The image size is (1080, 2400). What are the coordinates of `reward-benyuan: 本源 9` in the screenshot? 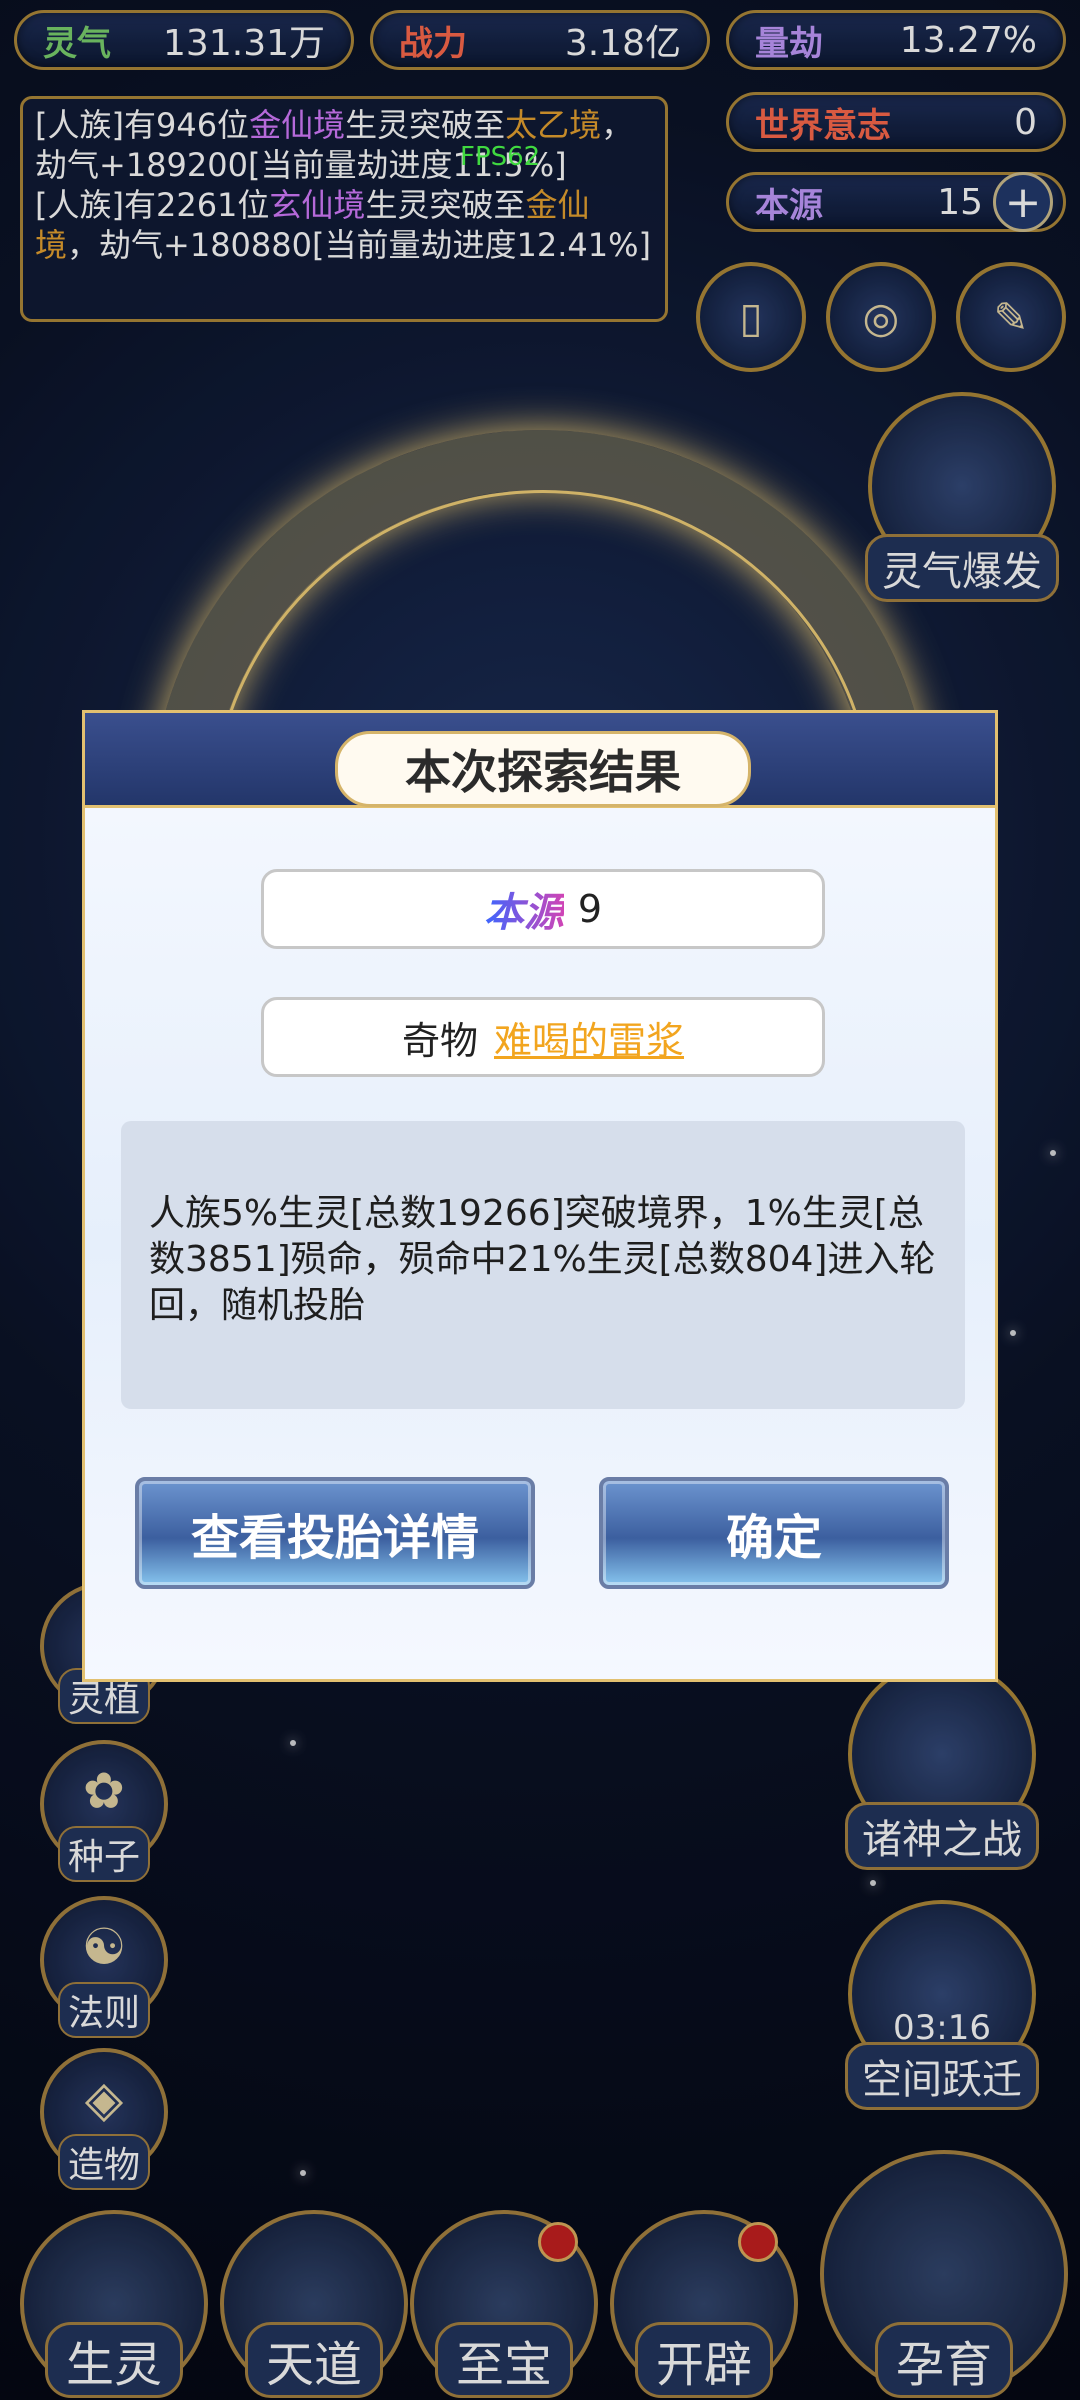 It's located at (543, 909).